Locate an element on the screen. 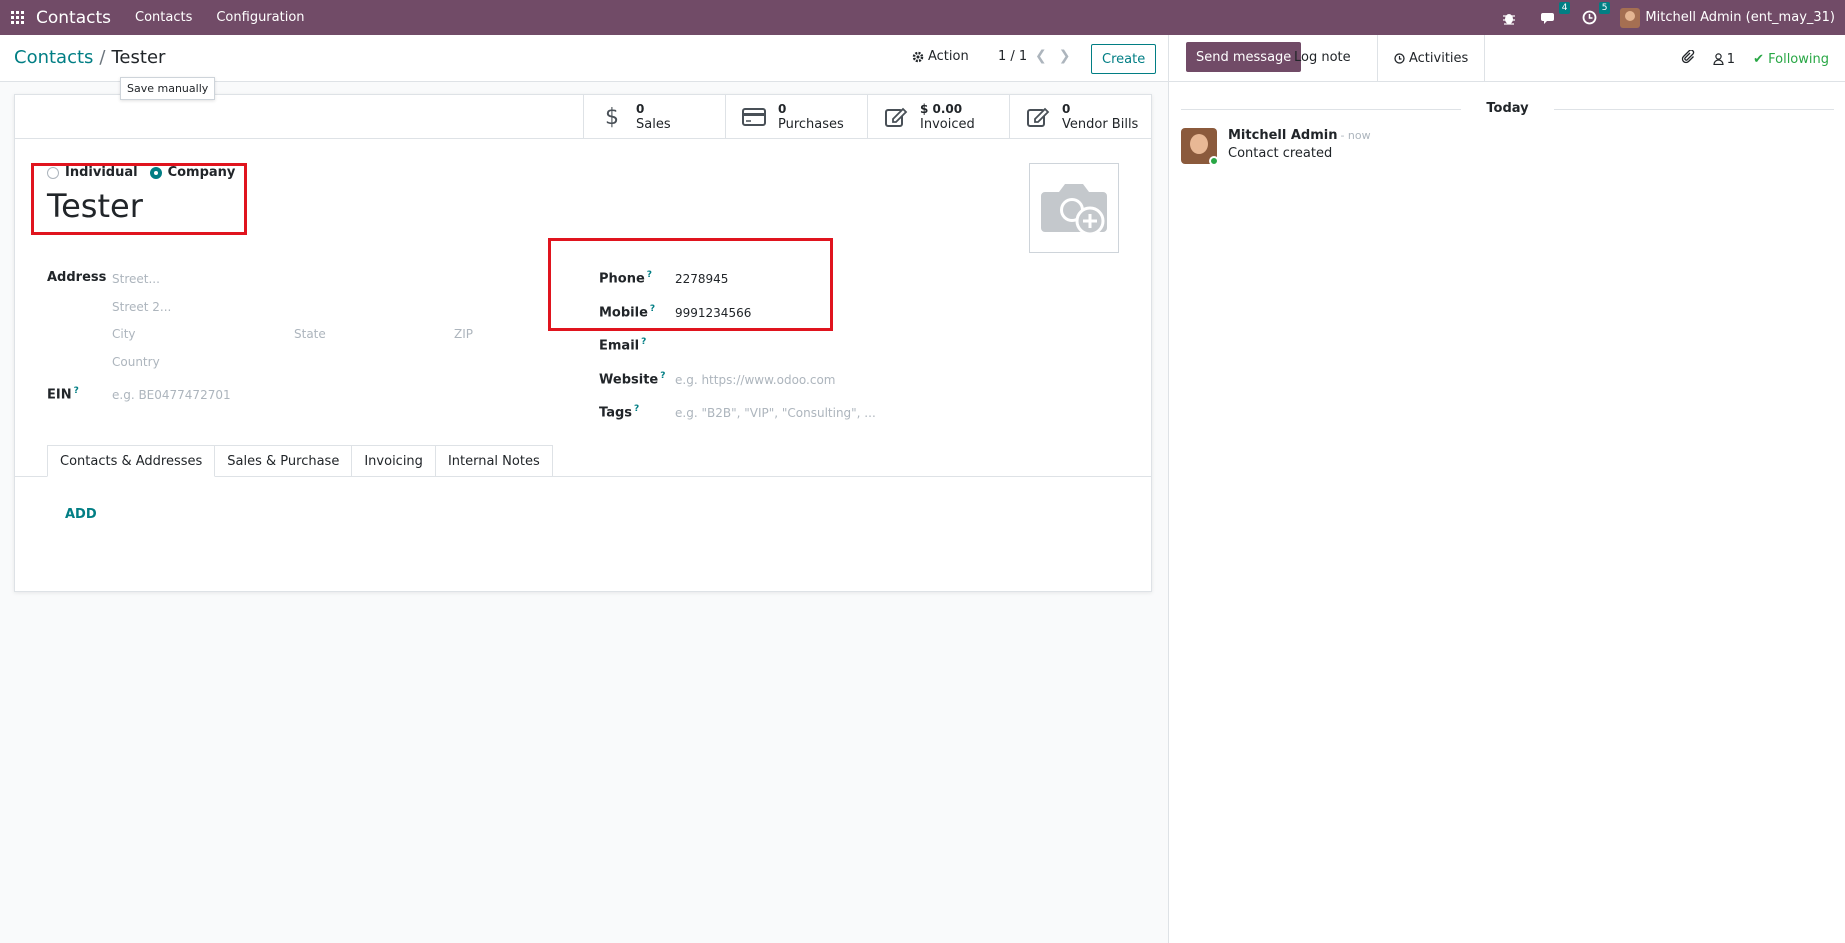 The image size is (1845, 943). messages-badge: 4 is located at coordinates (1564, 7).